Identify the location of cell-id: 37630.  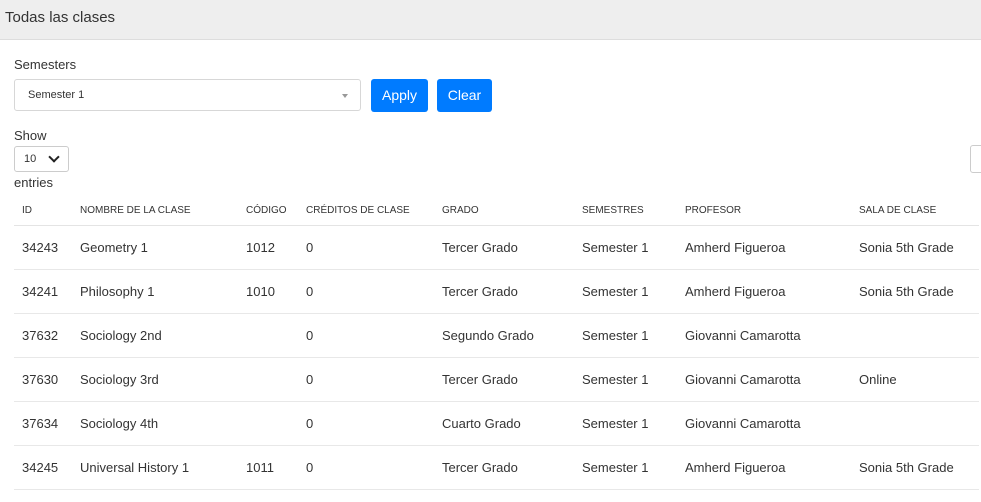
(43, 379).